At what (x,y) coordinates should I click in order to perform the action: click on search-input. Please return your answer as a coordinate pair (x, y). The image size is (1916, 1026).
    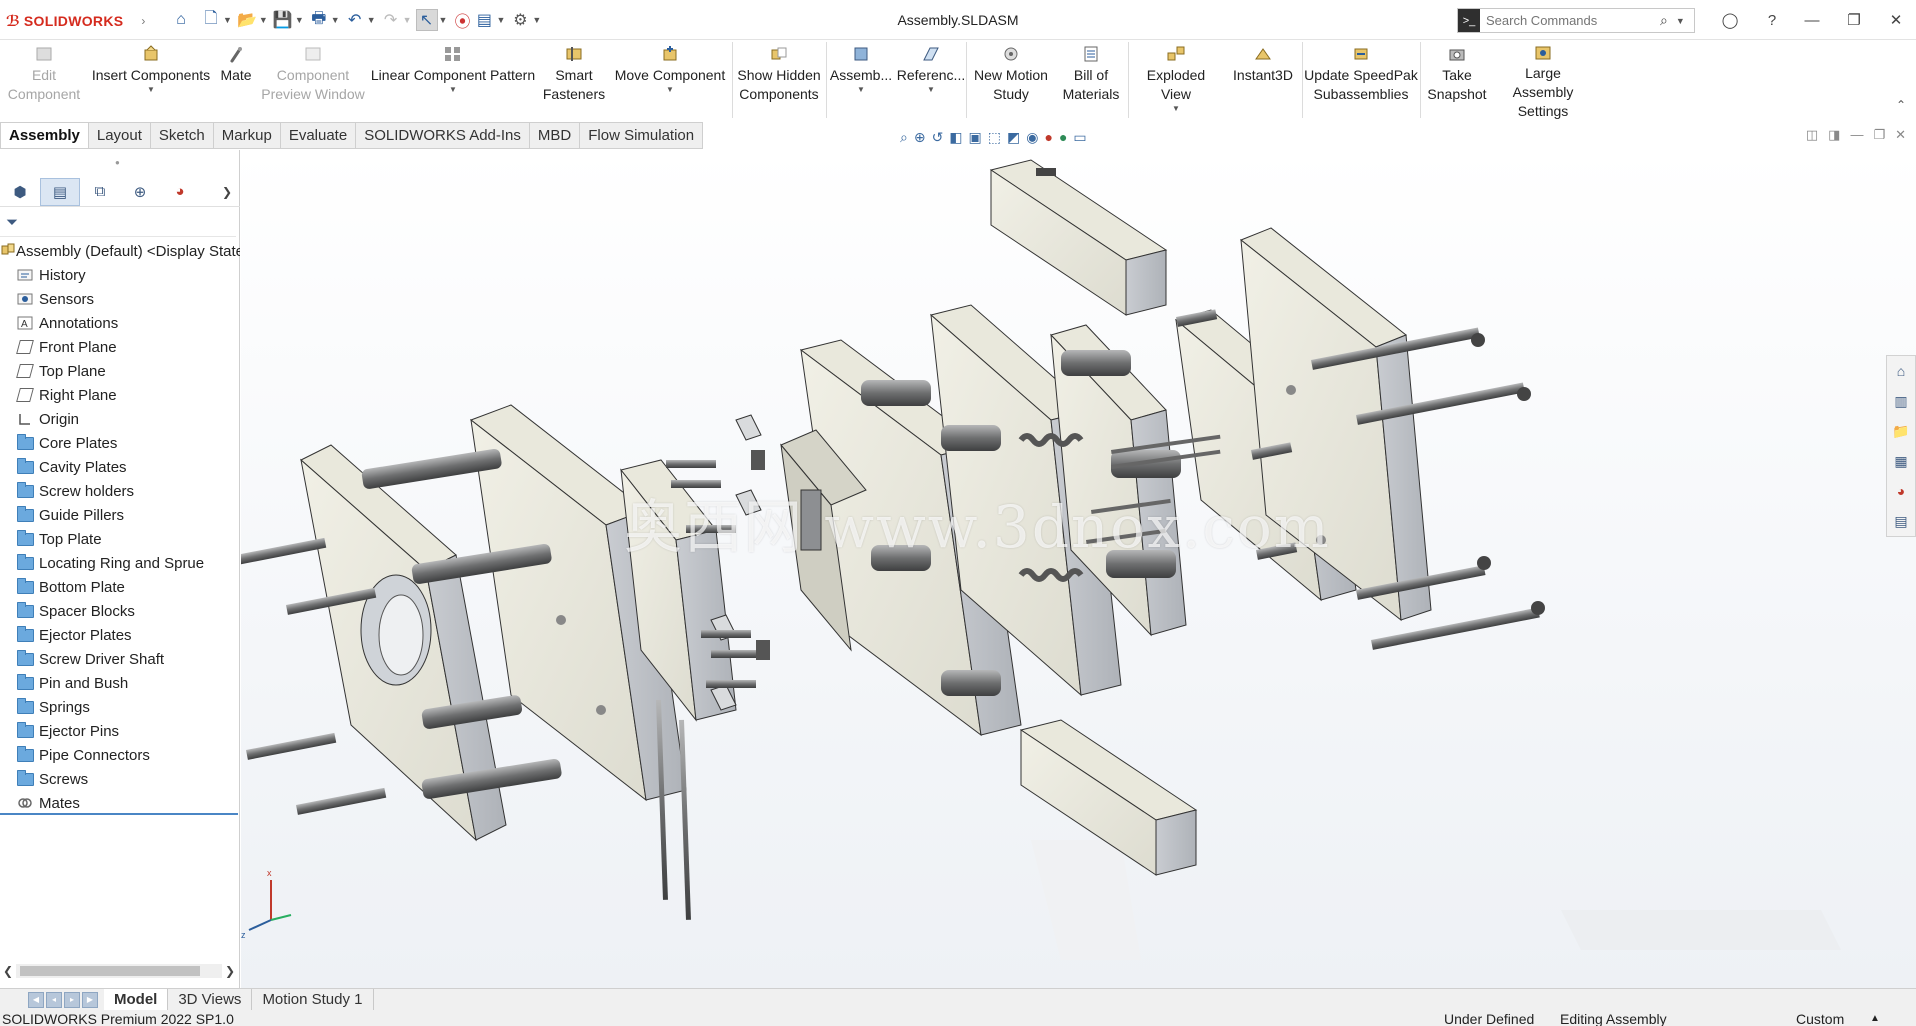
    Looking at the image, I should click on (1570, 20).